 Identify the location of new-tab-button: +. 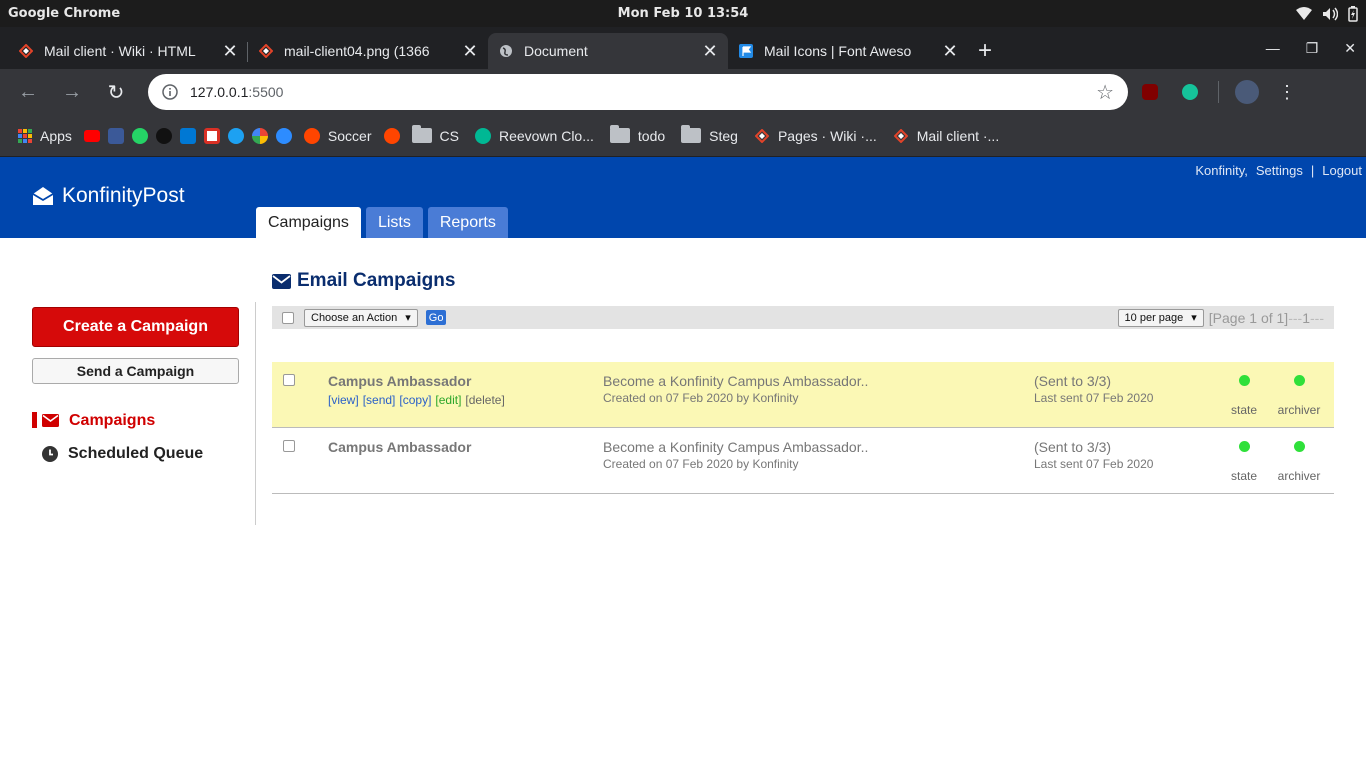
(985, 51).